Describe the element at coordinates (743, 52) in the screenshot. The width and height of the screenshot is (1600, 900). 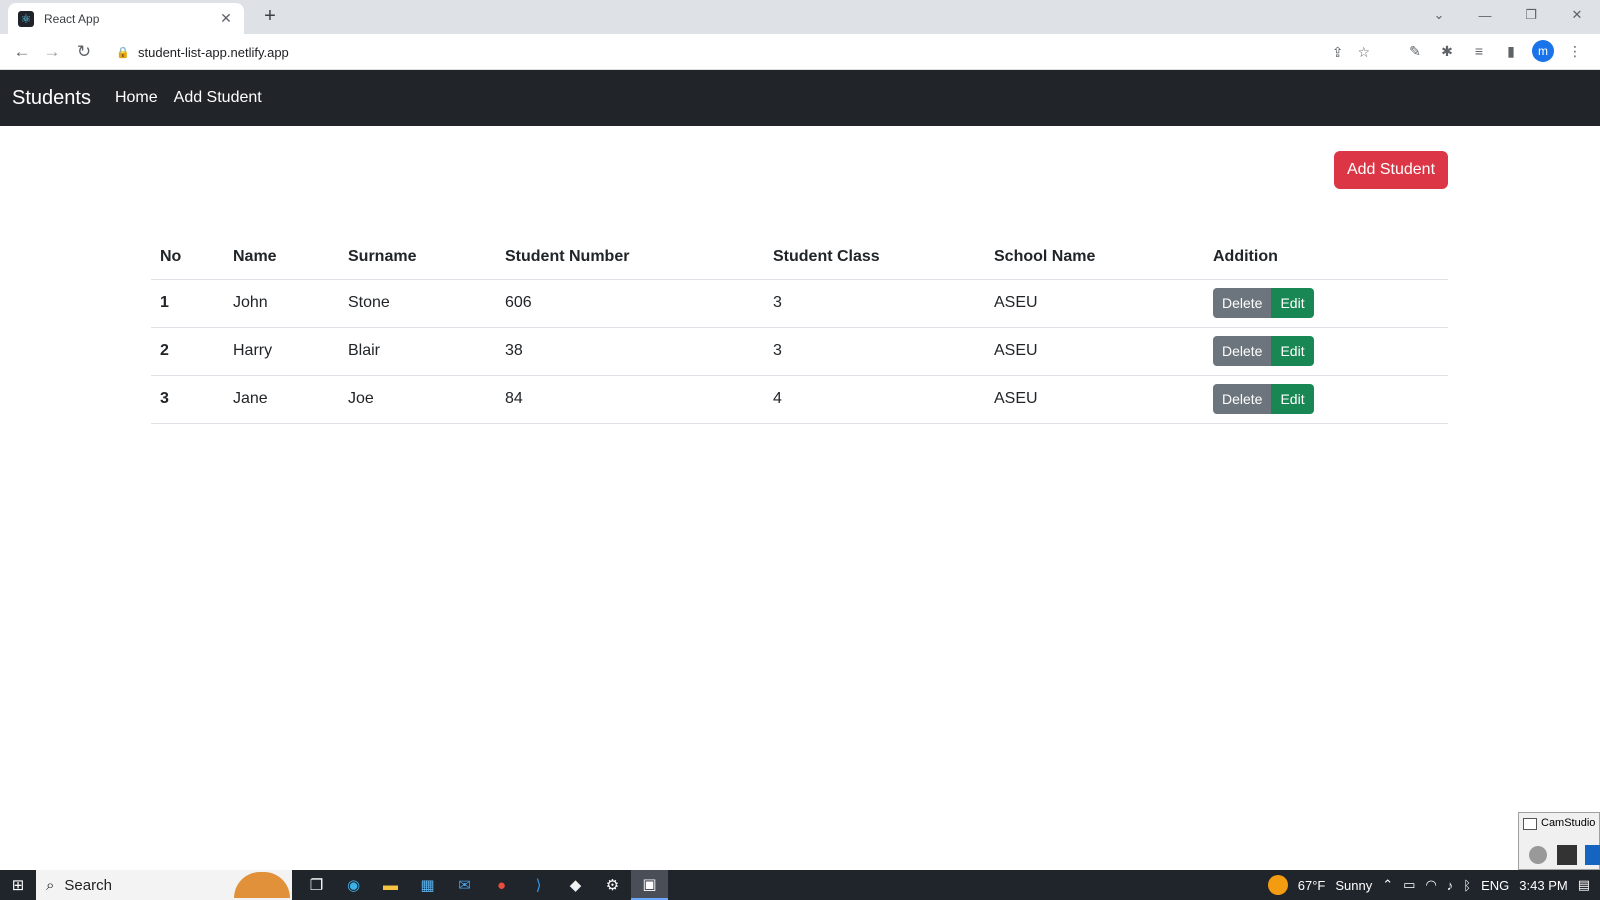
I see `address-bar: 🔒 student-list-app.netlify.app ⇪ ☆` at that location.